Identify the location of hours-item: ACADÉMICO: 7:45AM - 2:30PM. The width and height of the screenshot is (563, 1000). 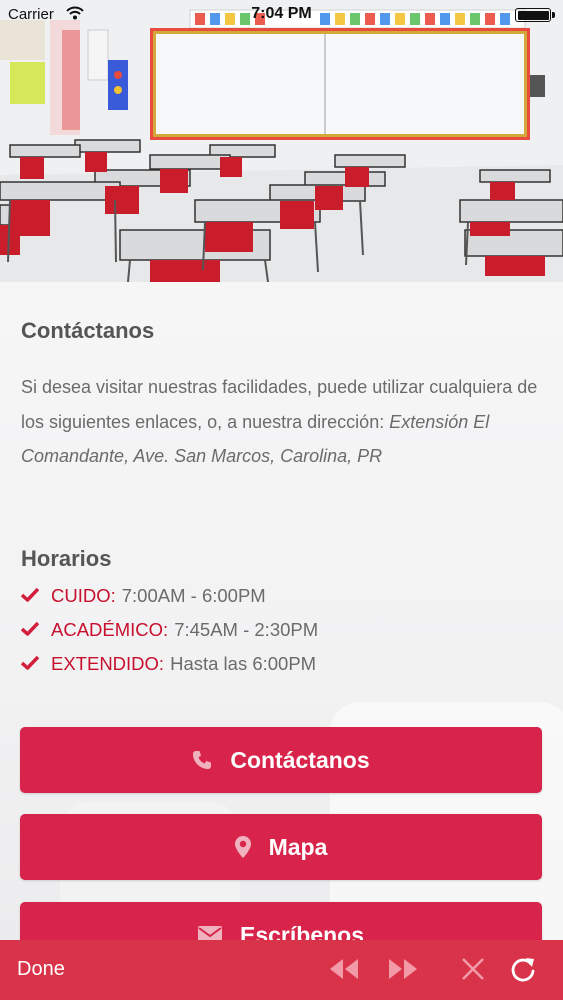
(169, 630).